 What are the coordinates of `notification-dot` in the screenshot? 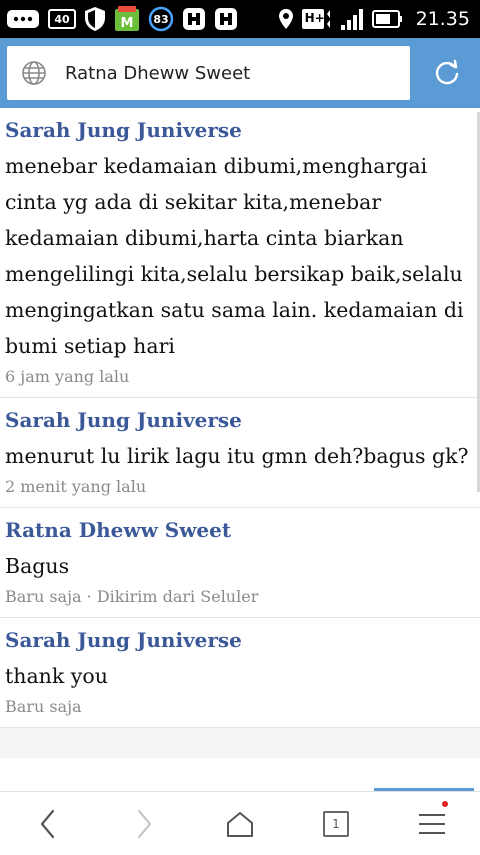 It's located at (445, 804).